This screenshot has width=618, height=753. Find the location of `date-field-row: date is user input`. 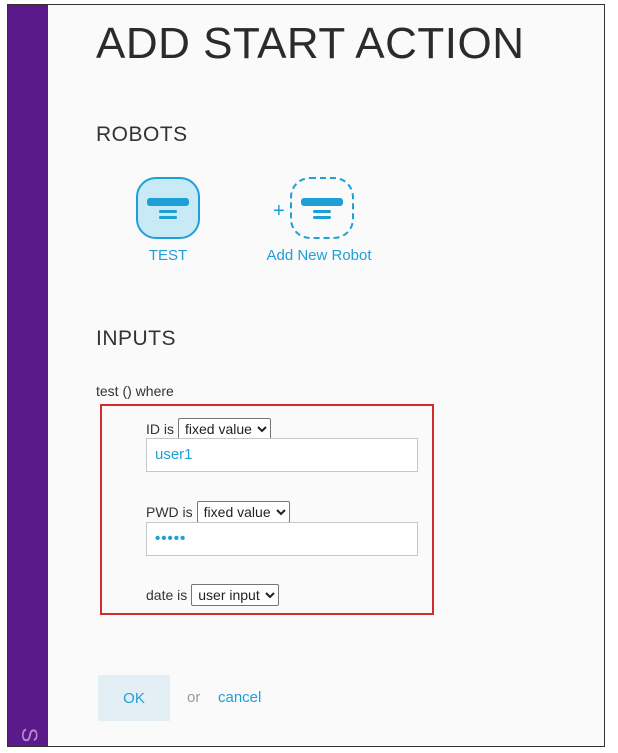

date-field-row: date is user input is located at coordinates (213, 595).